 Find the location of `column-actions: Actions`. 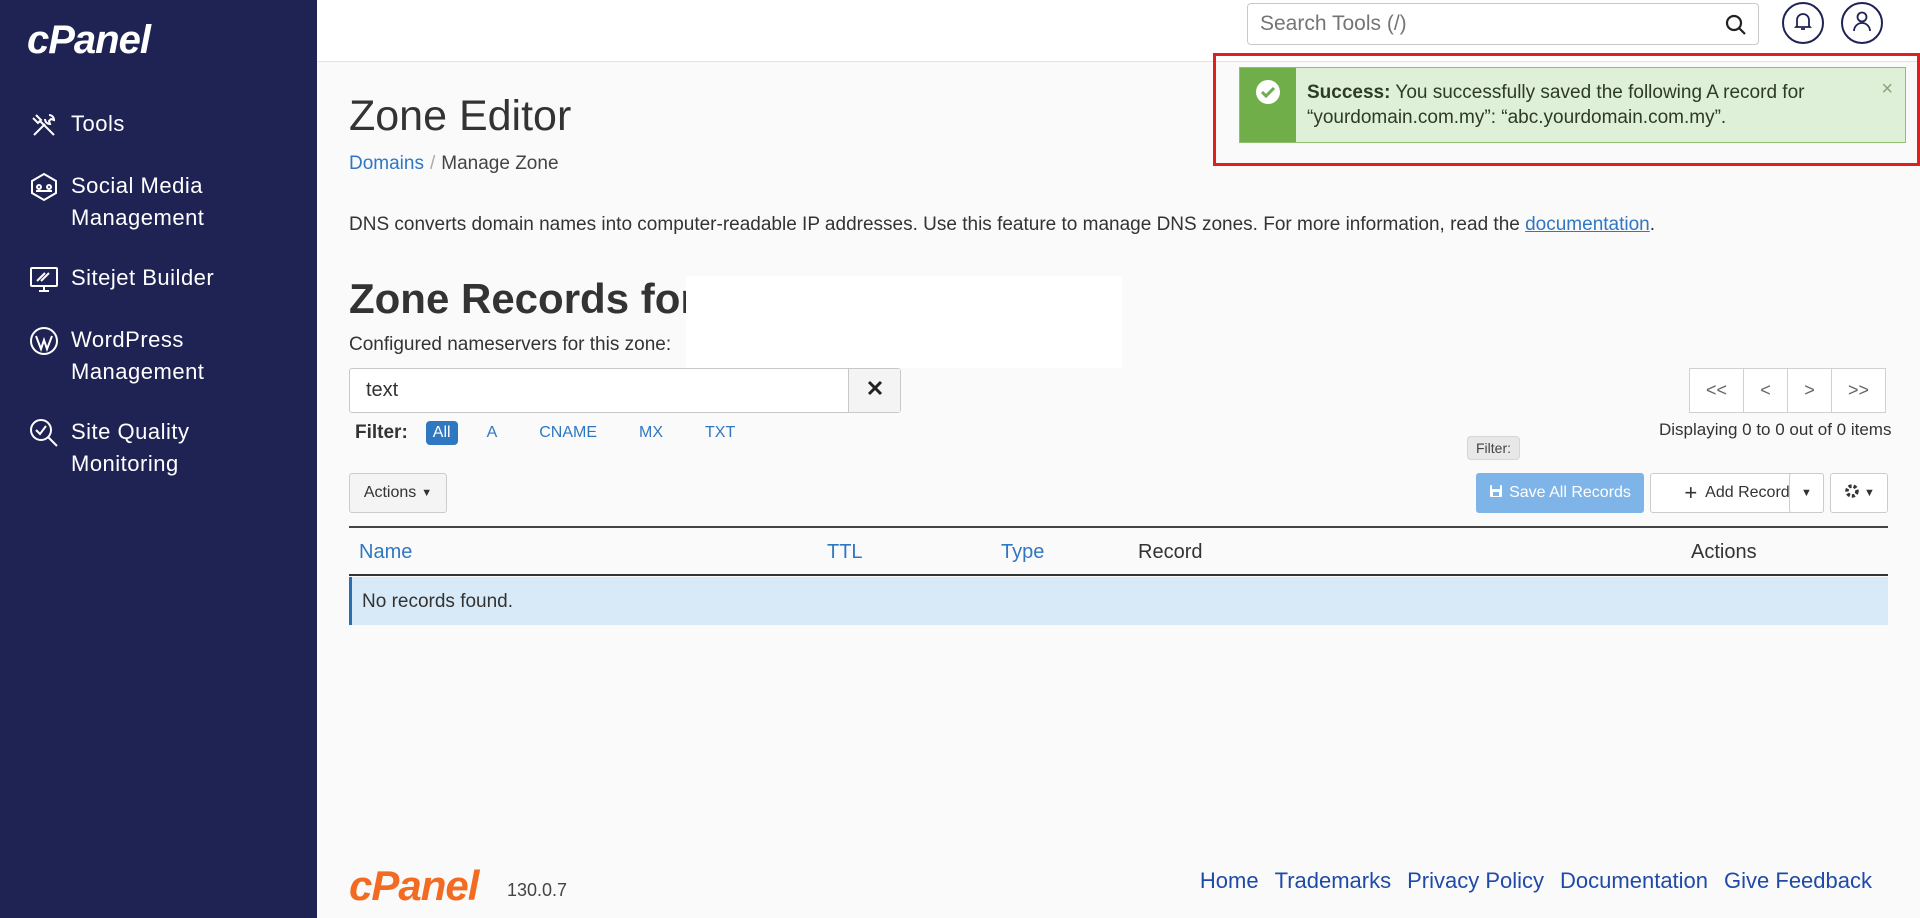

column-actions: Actions is located at coordinates (1724, 552).